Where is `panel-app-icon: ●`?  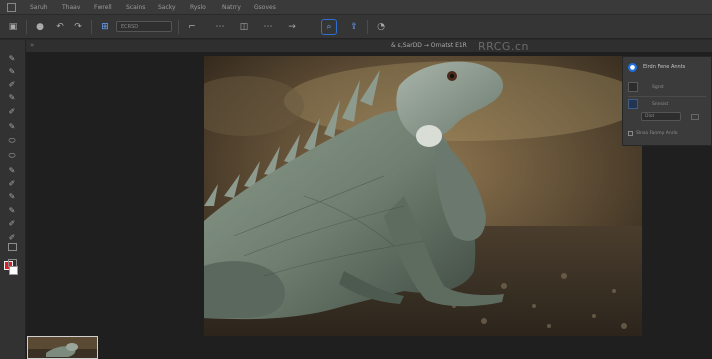 panel-app-icon: ● is located at coordinates (632, 67).